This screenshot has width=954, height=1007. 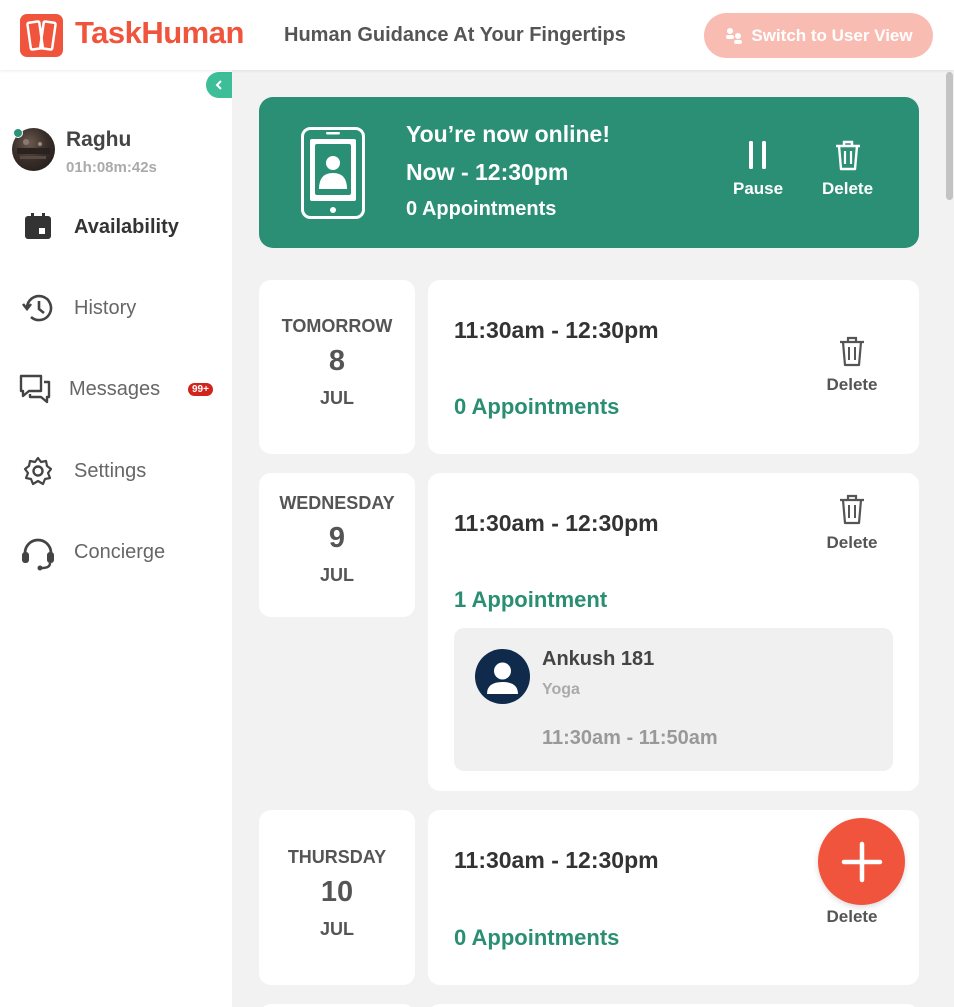 I want to click on switch-user-icon, so click(x=734, y=35).